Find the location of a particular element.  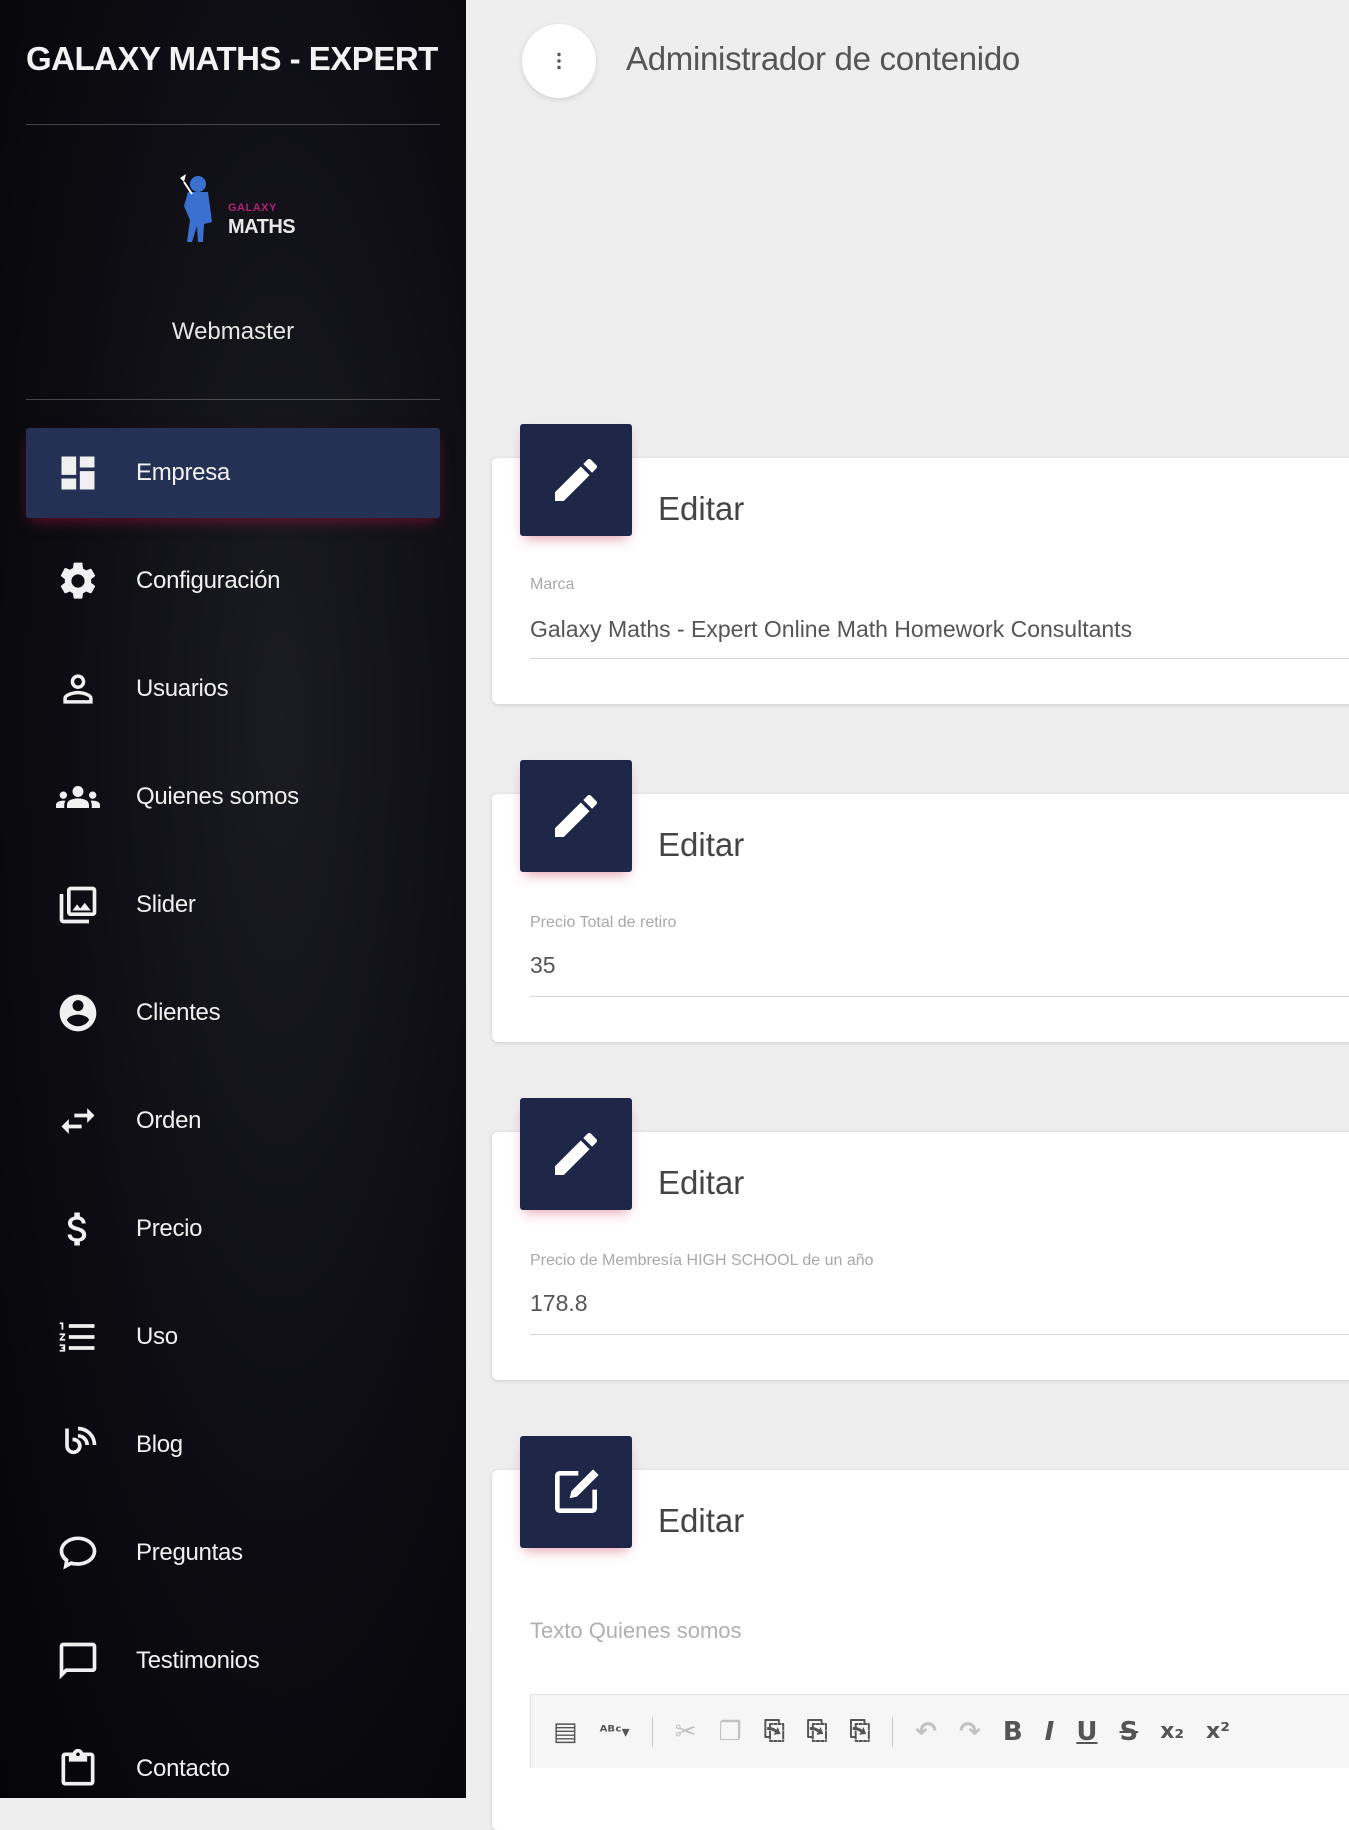

sidebar-item-blog: Blog is located at coordinates (233, 1445).